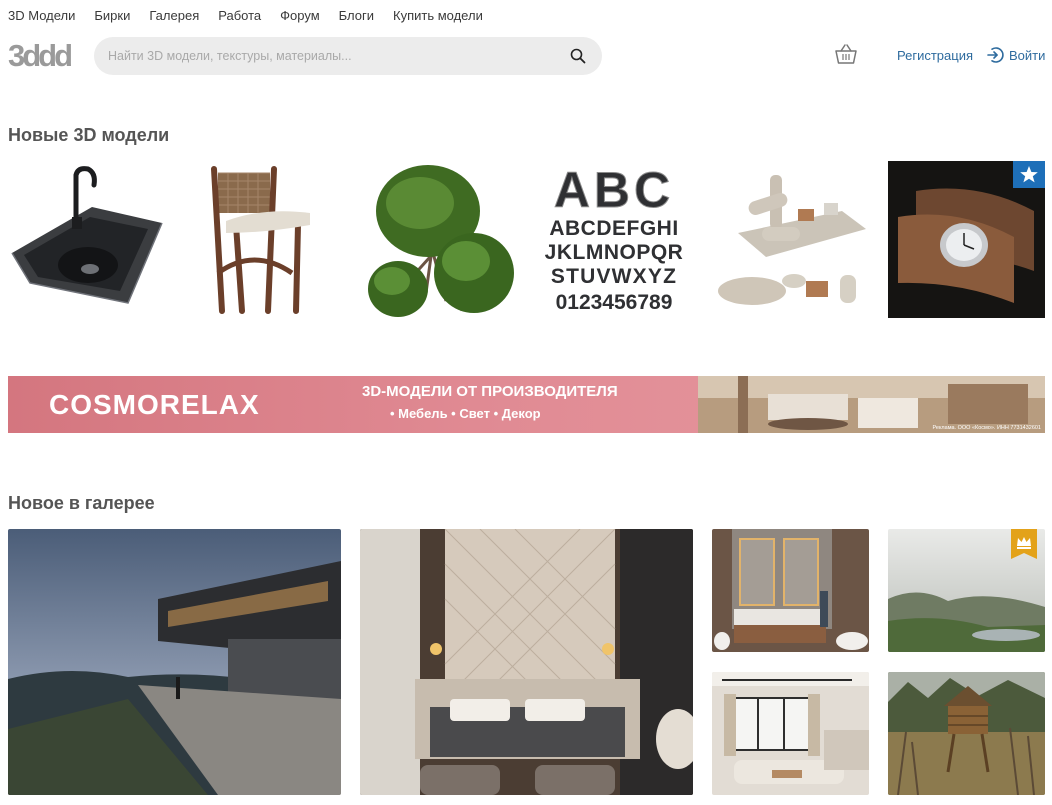 The width and height of the screenshot is (1052, 805). I want to click on basket-icon, so click(846, 54).